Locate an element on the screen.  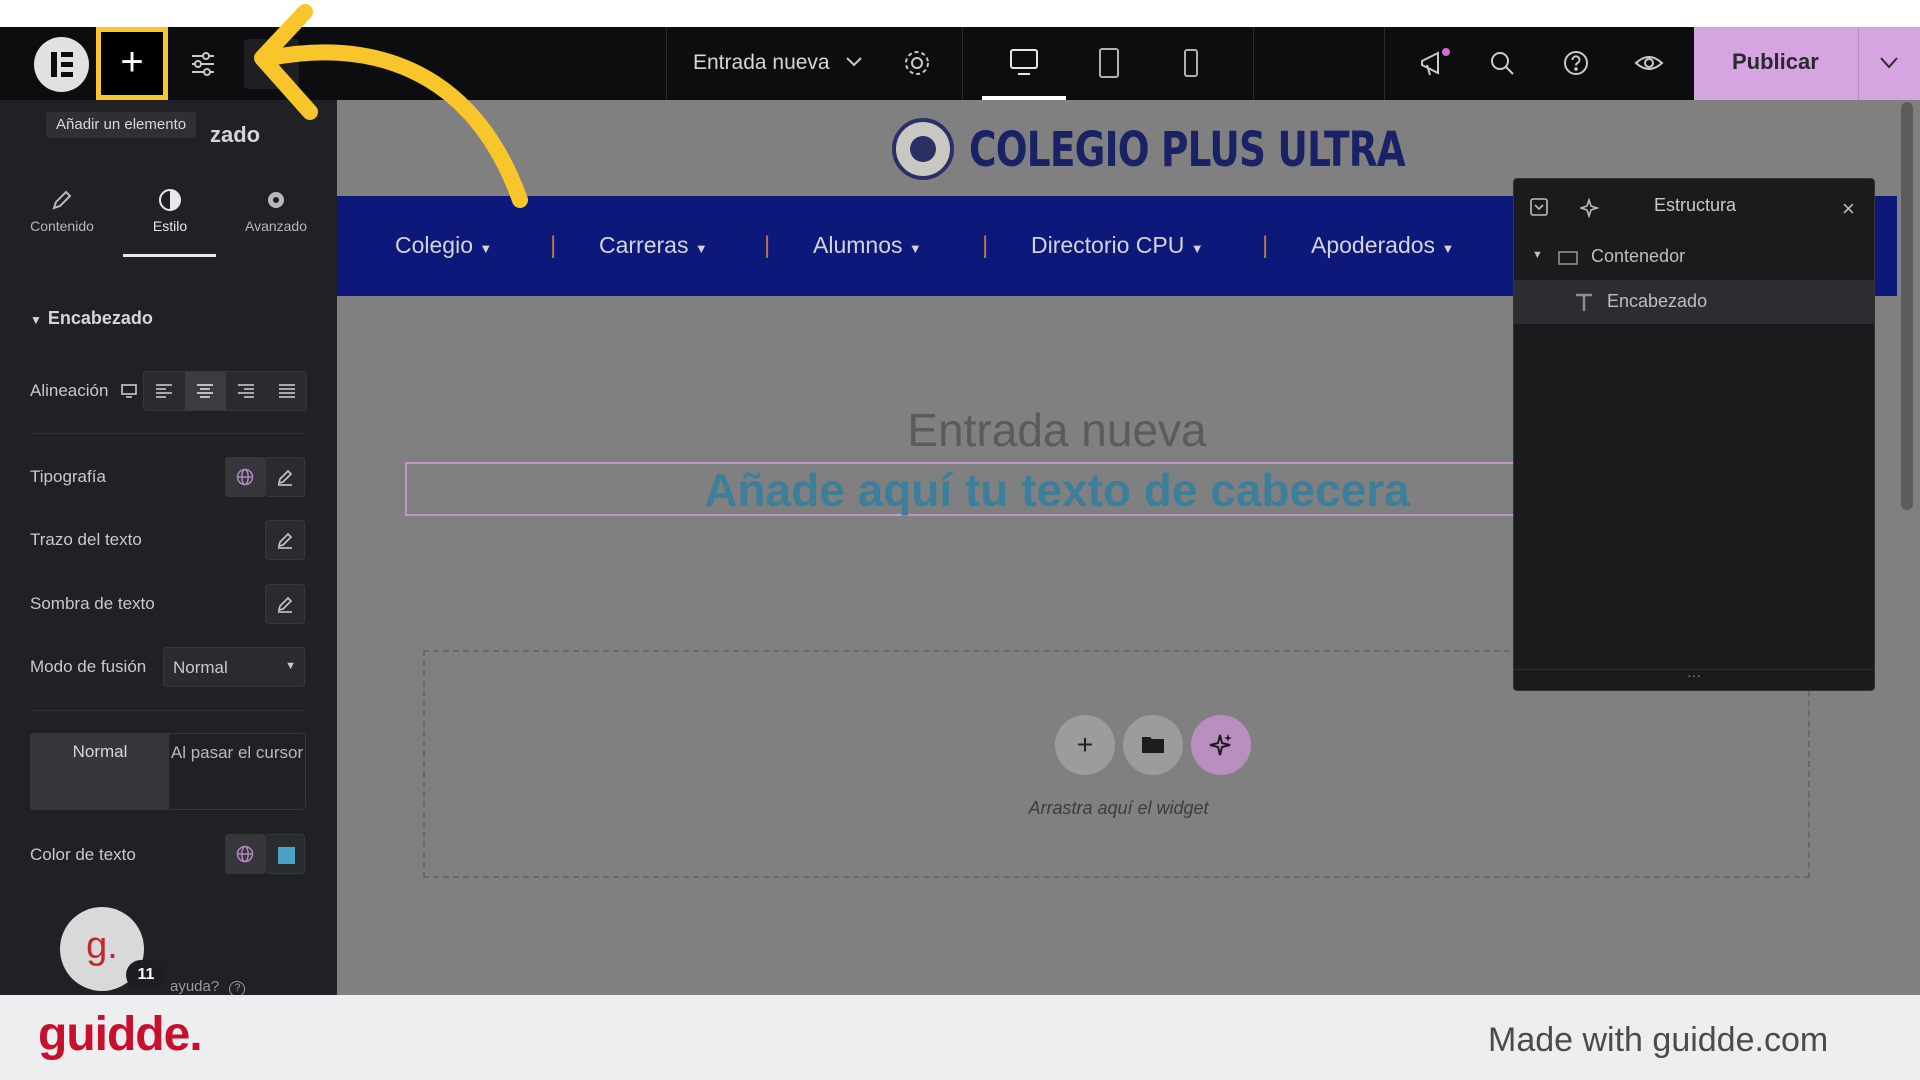
made-with-text: Made with guidde.com is located at coordinates (1658, 1040).